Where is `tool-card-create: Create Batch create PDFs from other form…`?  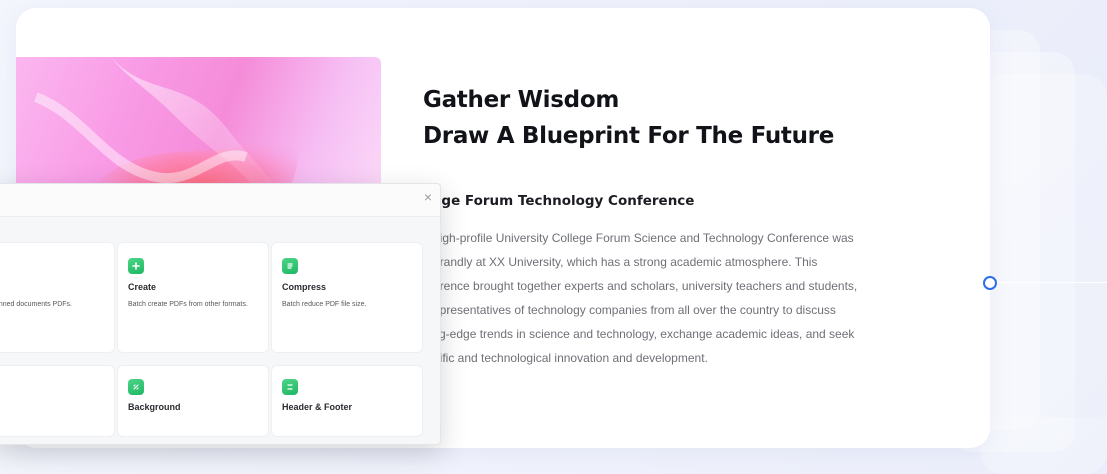 tool-card-create: Create Batch create PDFs from other form… is located at coordinates (193, 297).